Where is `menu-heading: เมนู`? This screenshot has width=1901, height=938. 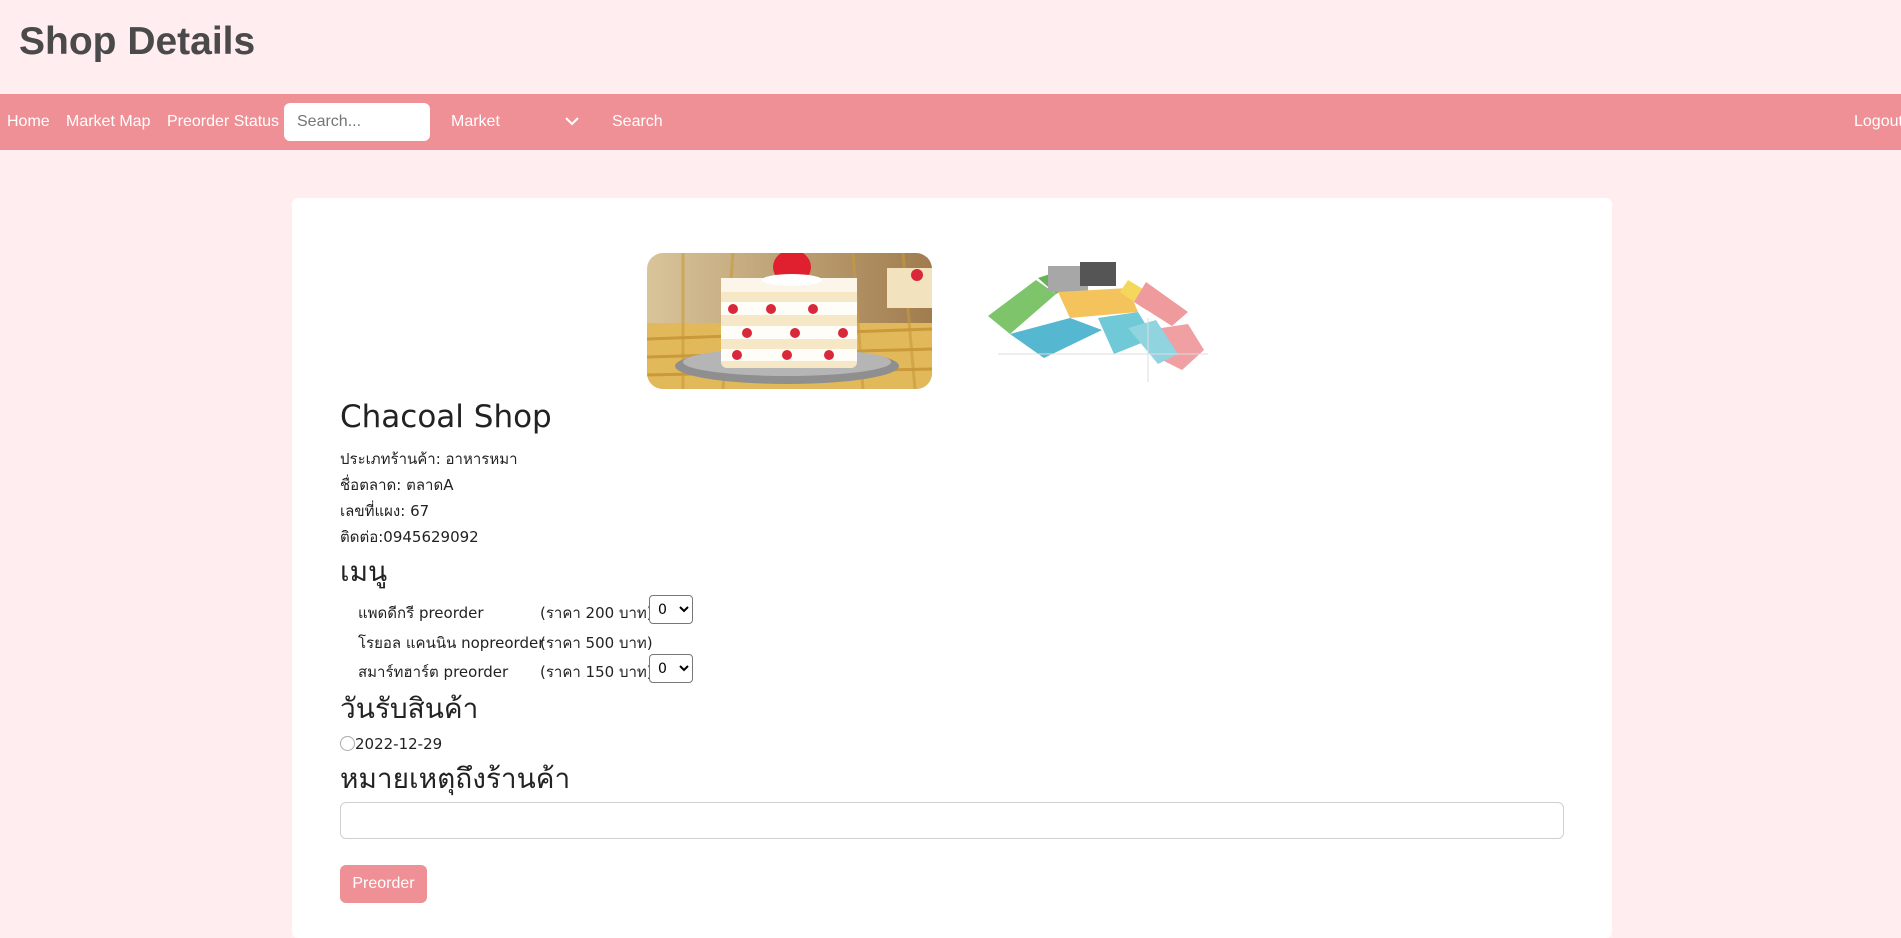
menu-heading: เมนู is located at coordinates (364, 571).